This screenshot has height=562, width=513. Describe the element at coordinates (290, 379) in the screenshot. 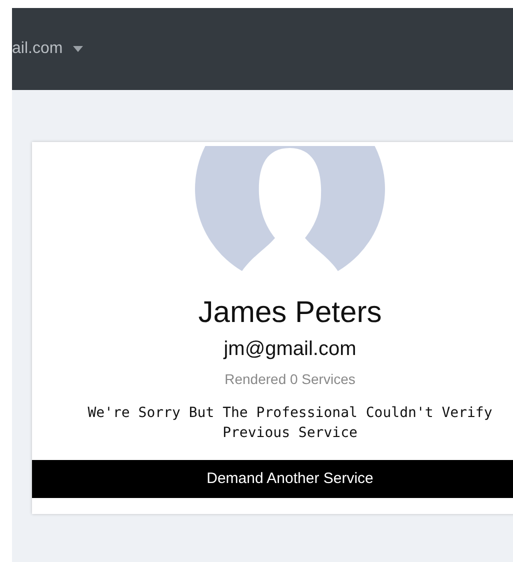

I see `services-count: Rendered 0 Services` at that location.